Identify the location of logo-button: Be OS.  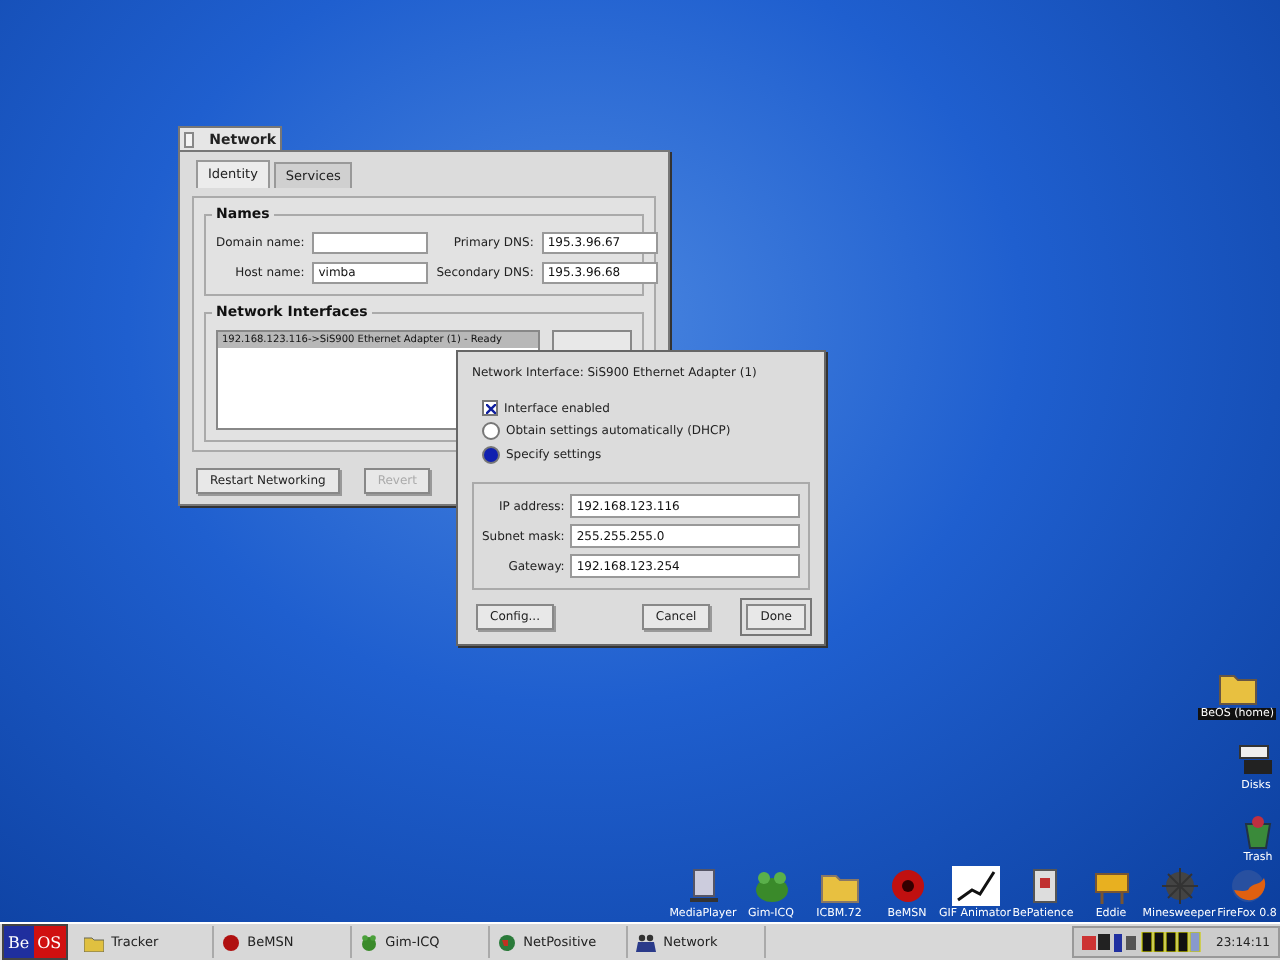
(35, 942).